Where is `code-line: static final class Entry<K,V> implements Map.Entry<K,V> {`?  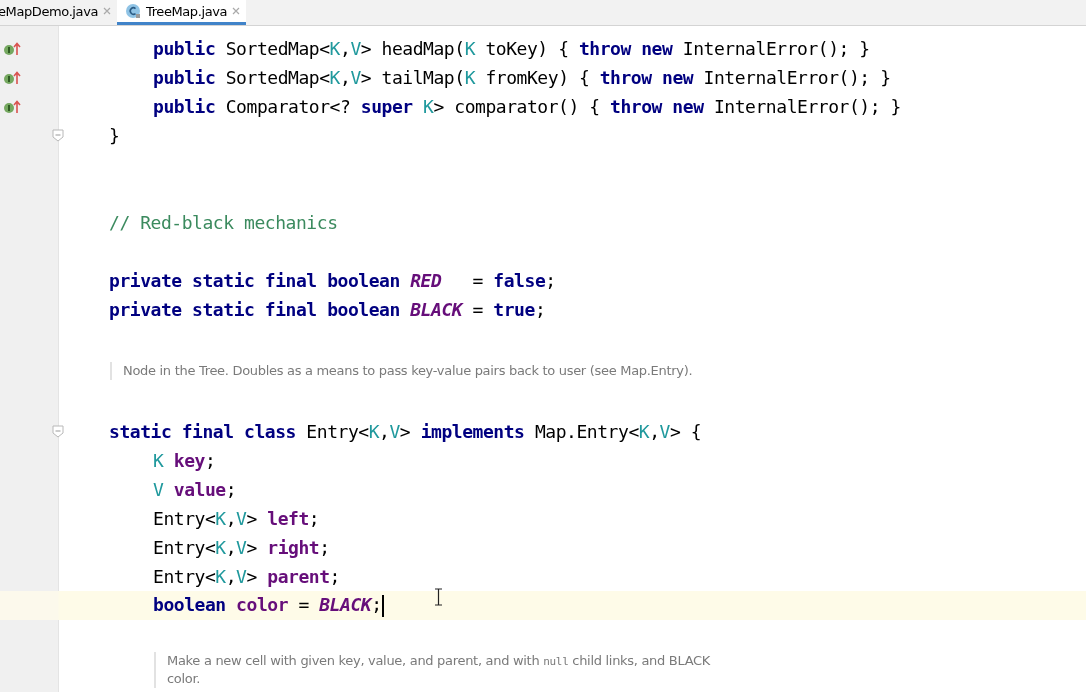 code-line: static final class Entry<K,V> implements Map.Entry<K,V> { is located at coordinates (405, 431).